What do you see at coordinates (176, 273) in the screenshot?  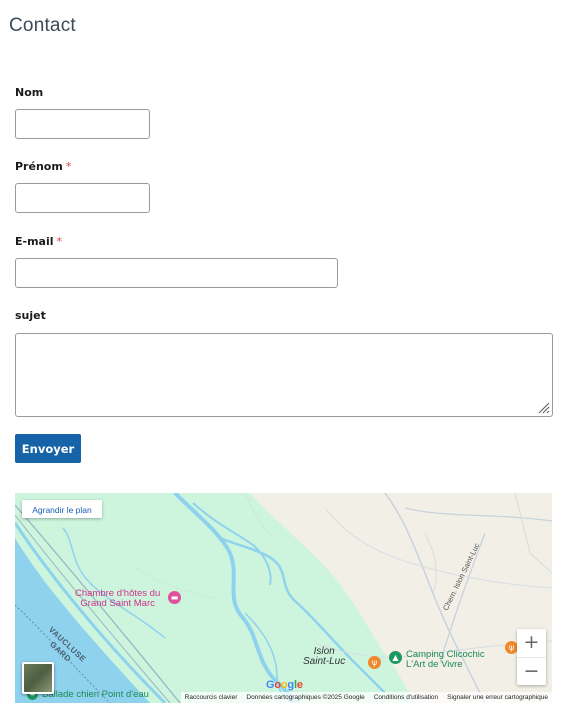 I see `email-input` at bounding box center [176, 273].